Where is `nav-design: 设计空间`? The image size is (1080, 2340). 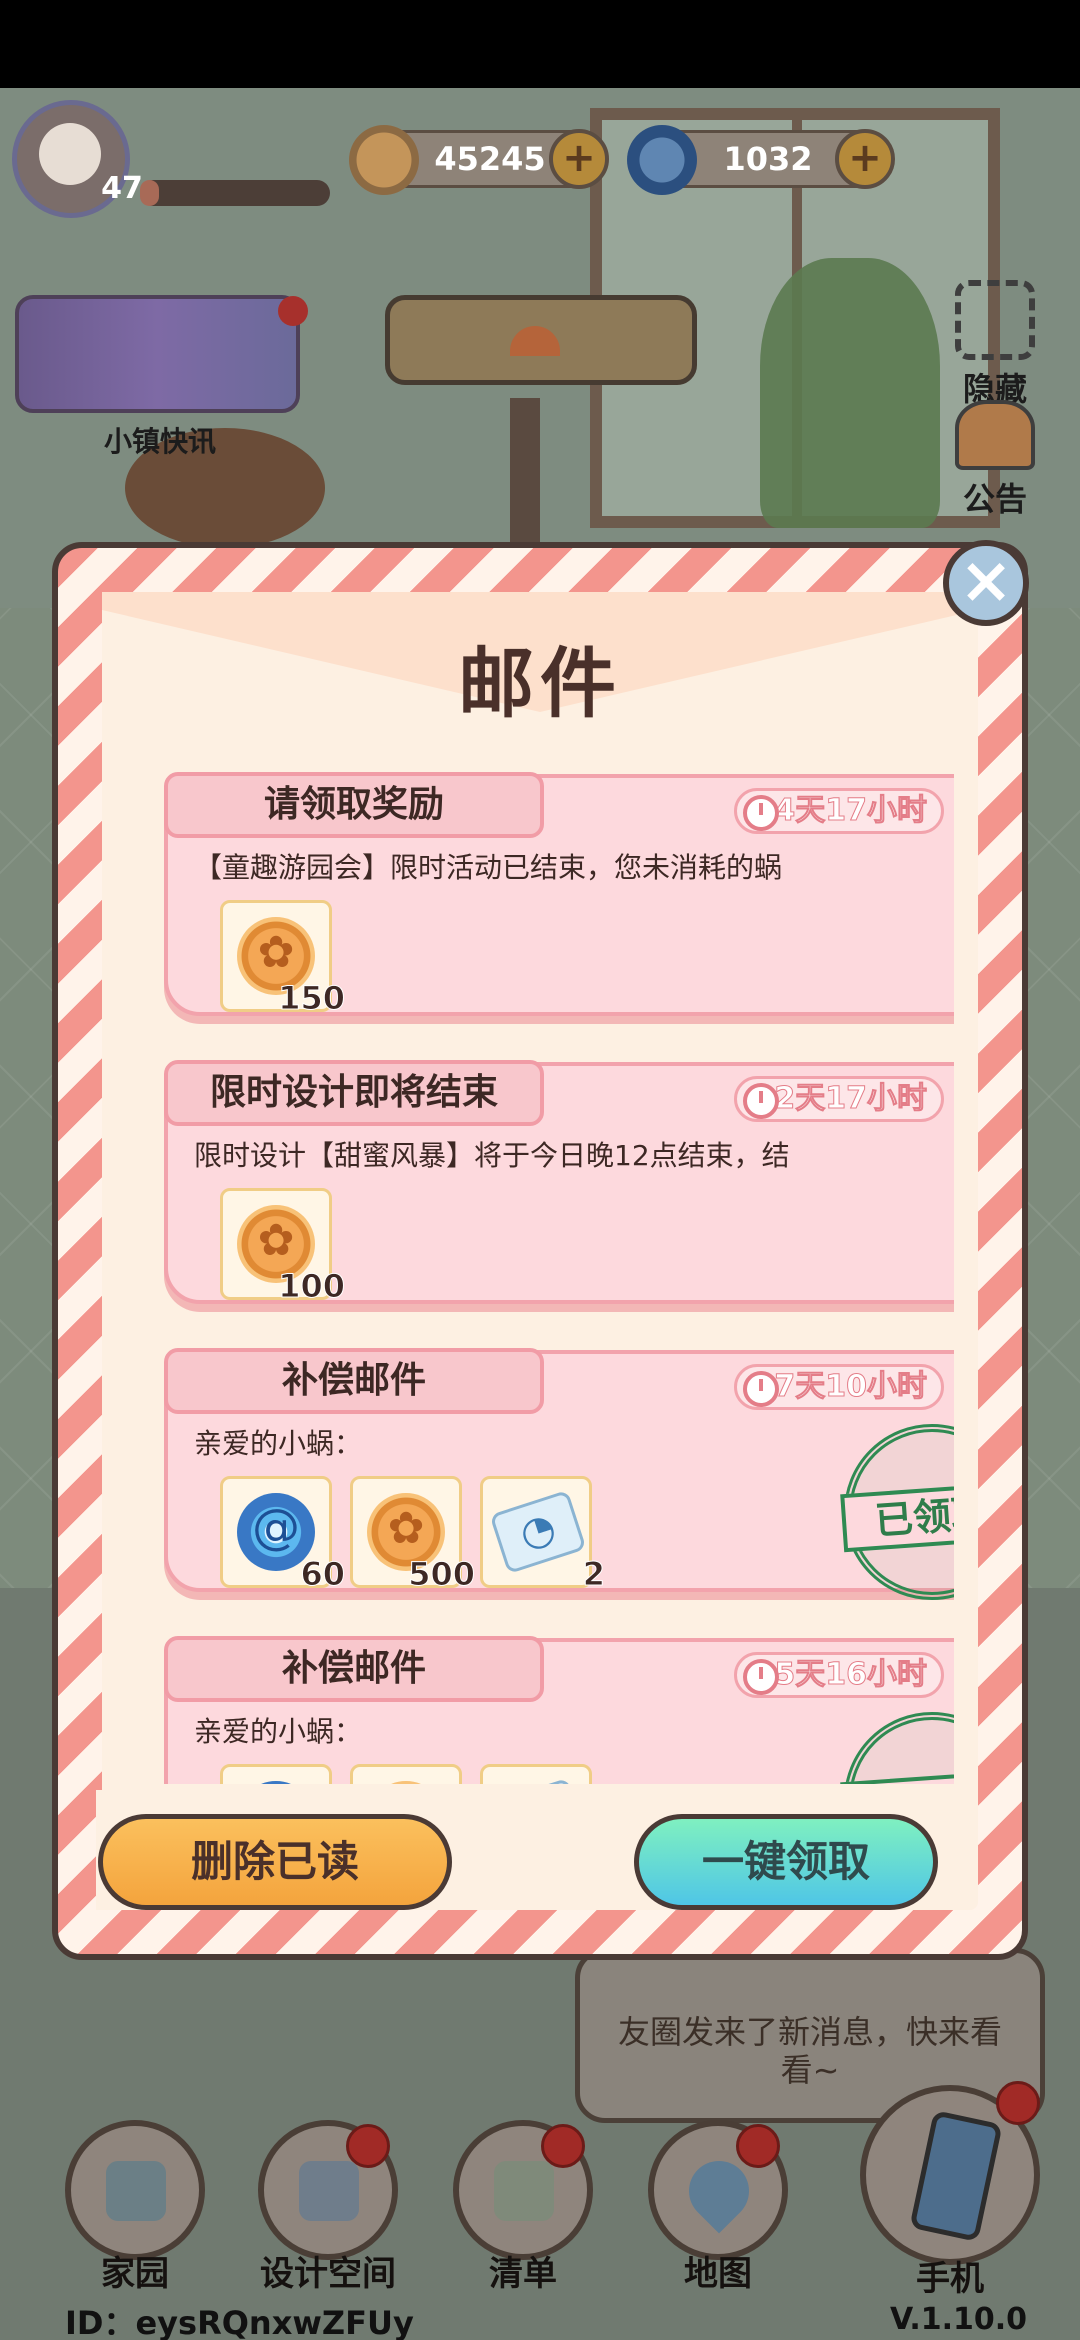 nav-design: 设计空间 is located at coordinates (328, 2214).